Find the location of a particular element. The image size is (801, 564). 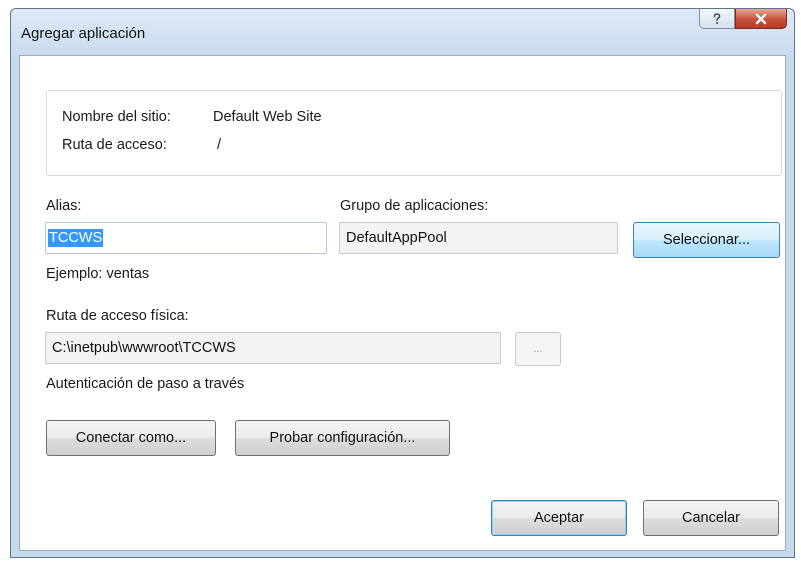

site-path-value: / is located at coordinates (219, 145).